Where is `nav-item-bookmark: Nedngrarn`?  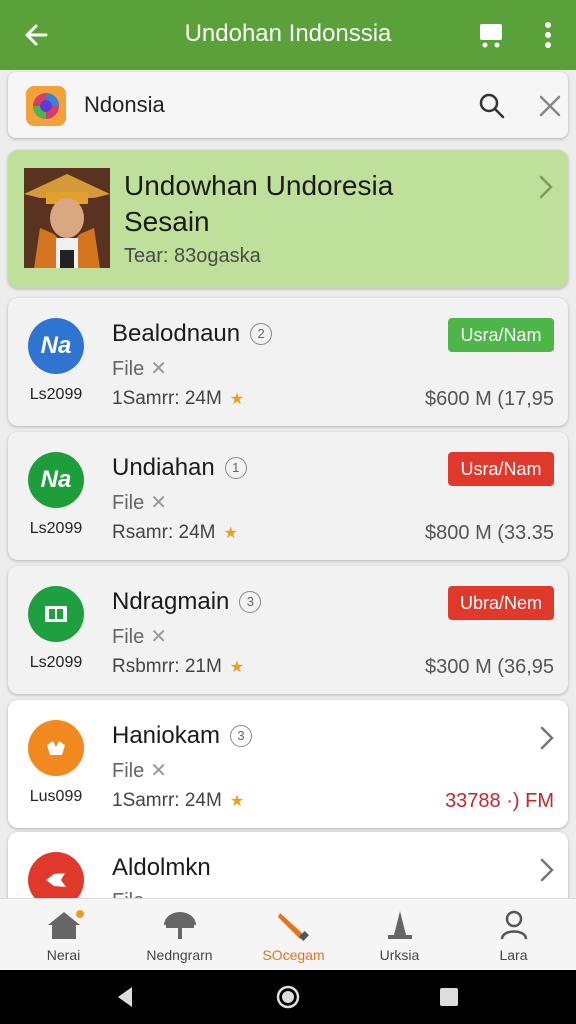
nav-item-bookmark: Nedngrarn is located at coordinates (179, 937).